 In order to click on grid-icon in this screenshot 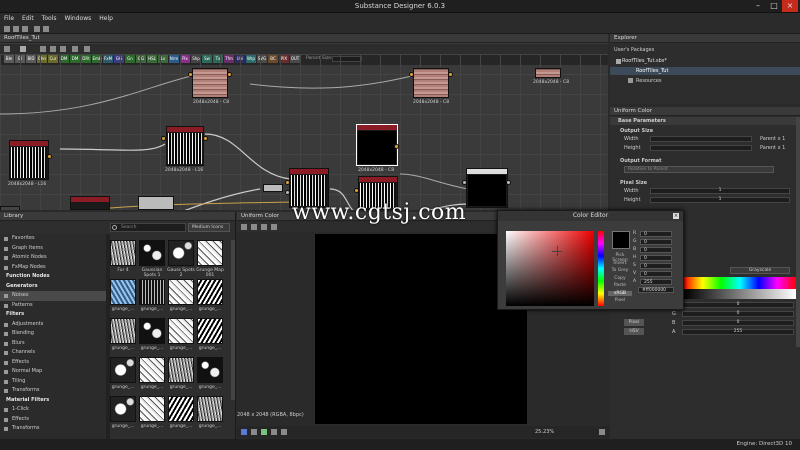, I will do `click(7, 49)`.